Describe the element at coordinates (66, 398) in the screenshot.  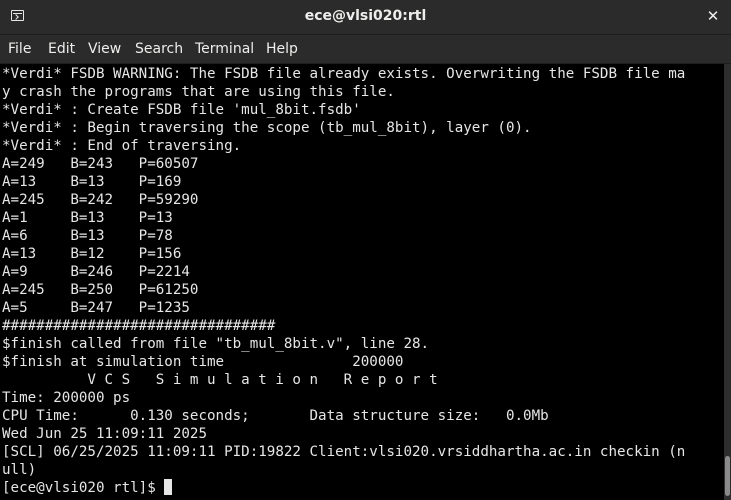
I see `terminal-line: Time: 200000 ps` at that location.